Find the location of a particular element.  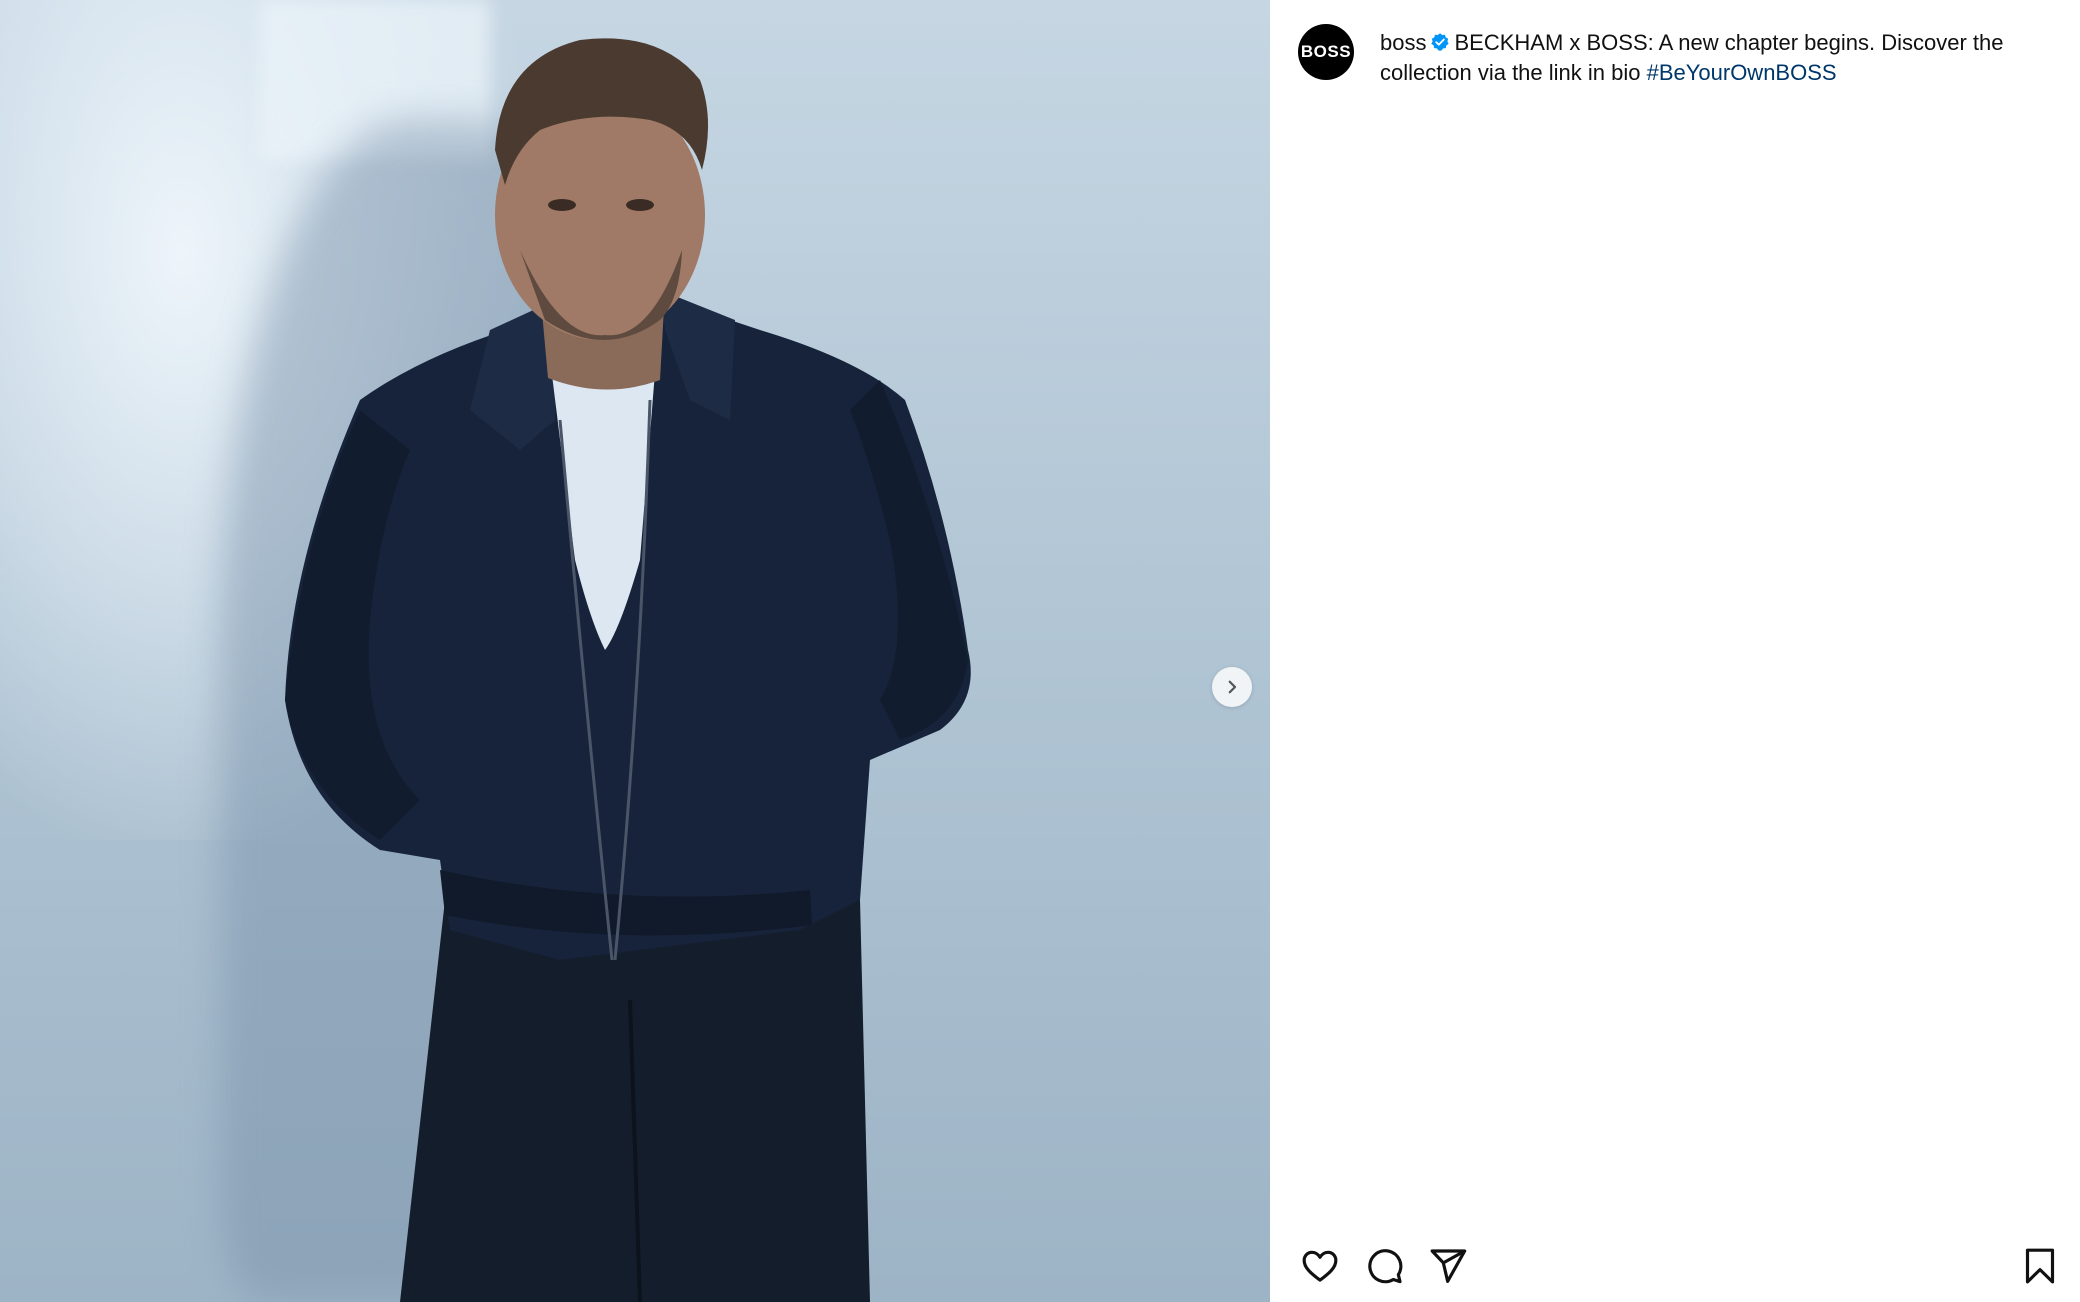

verified-badge-icon is located at coordinates (1440, 42).